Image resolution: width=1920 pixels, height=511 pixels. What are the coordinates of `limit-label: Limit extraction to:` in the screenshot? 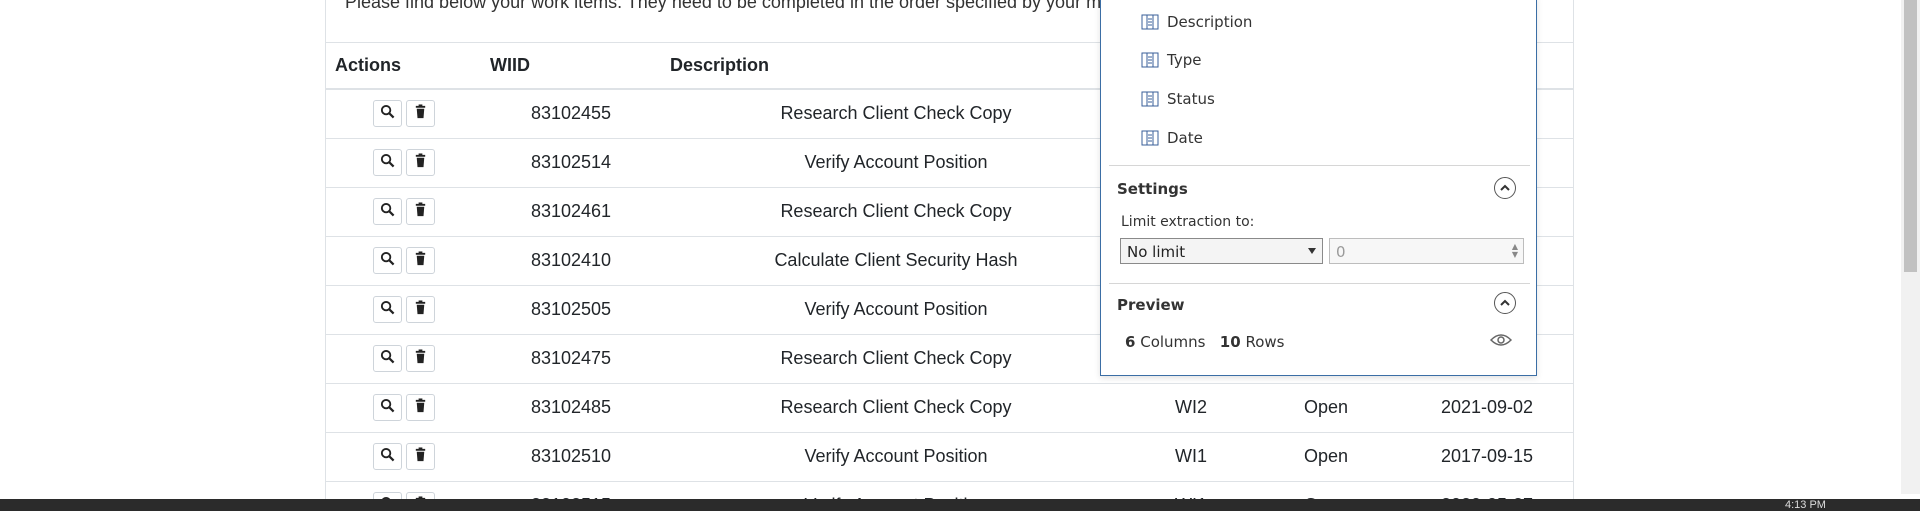 It's located at (1188, 222).